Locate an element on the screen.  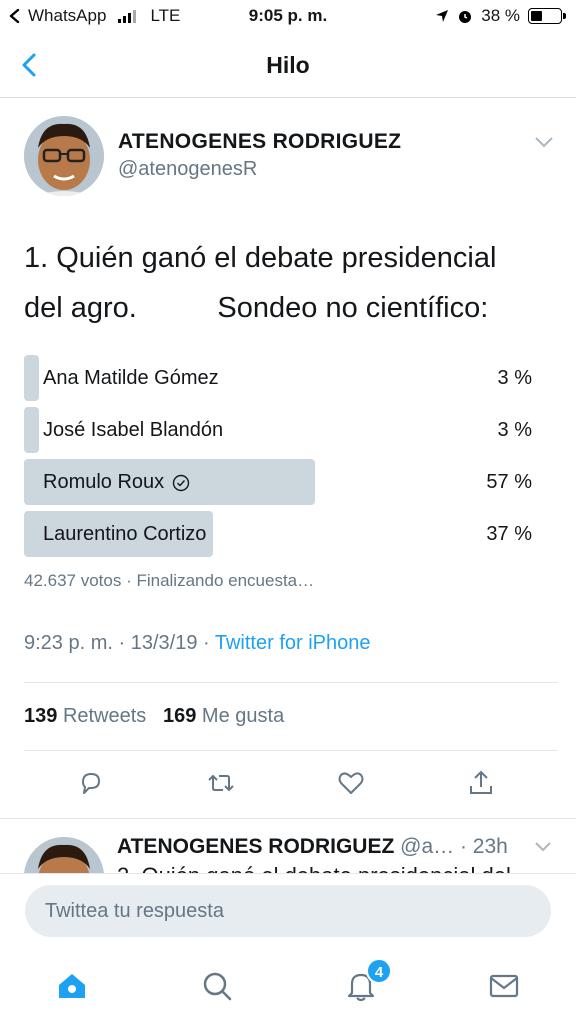
location-icon is located at coordinates (442, 16).